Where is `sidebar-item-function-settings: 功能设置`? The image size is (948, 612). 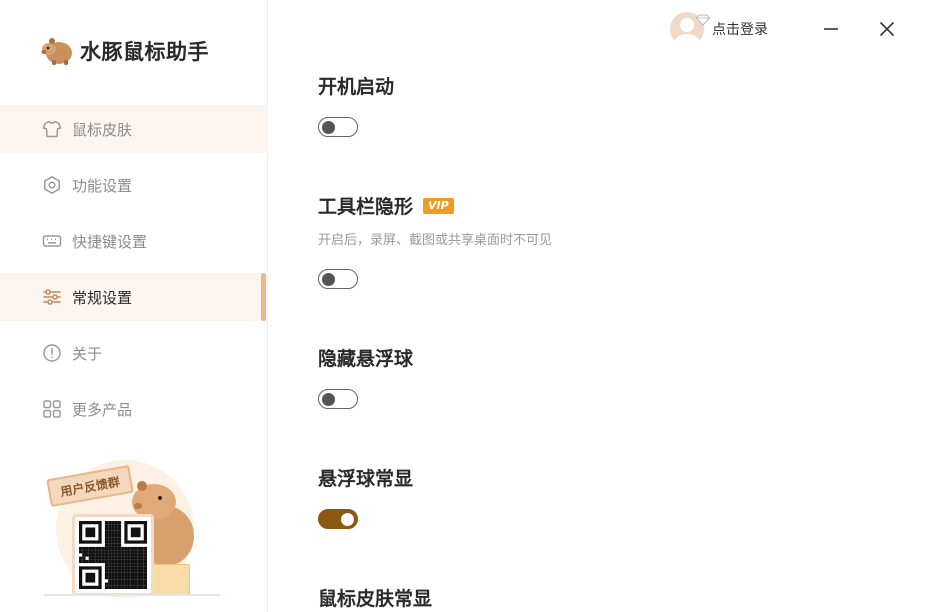 sidebar-item-function-settings: 功能设置 is located at coordinates (134, 185).